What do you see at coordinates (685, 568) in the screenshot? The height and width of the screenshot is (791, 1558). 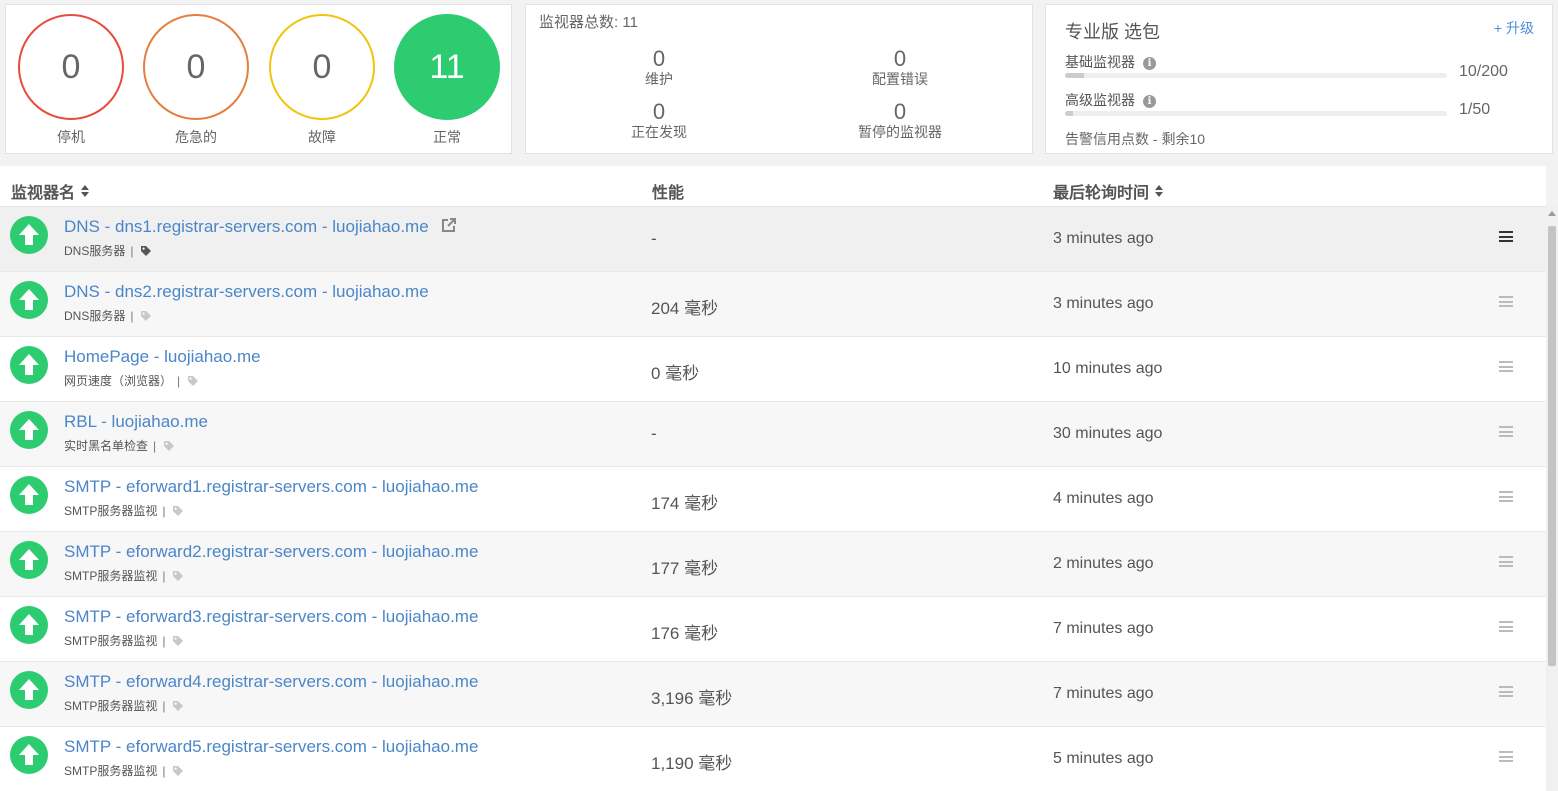 I see `performance-value: 177 毫秒` at bounding box center [685, 568].